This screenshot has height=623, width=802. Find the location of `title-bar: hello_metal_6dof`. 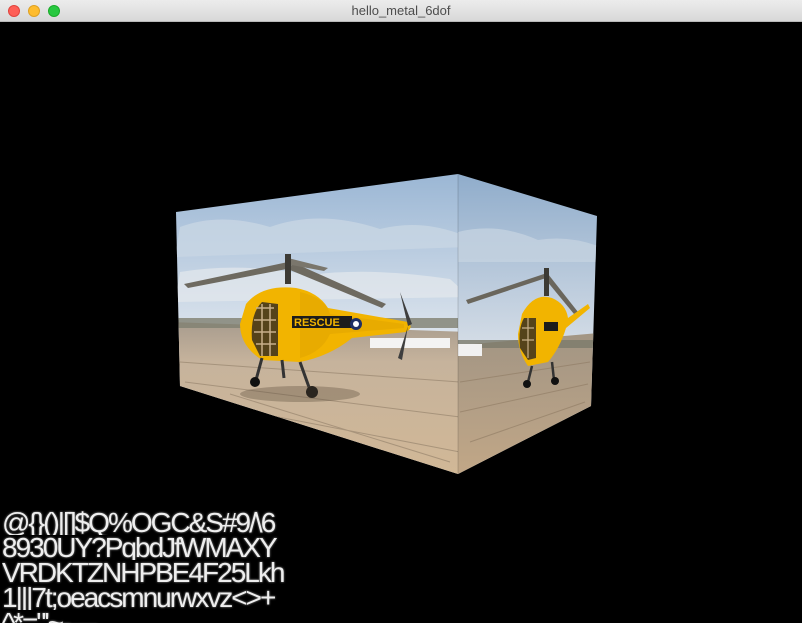

title-bar: hello_metal_6dof is located at coordinates (401, 11).